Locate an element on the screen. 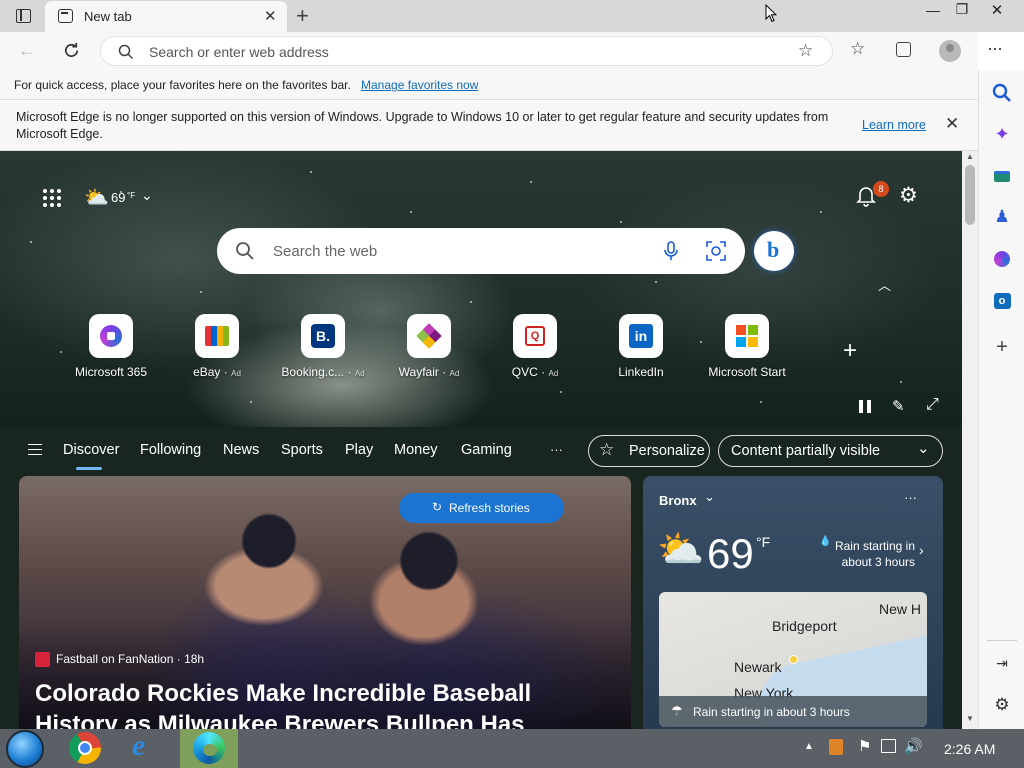  edge-icon is located at coordinates (209, 748).